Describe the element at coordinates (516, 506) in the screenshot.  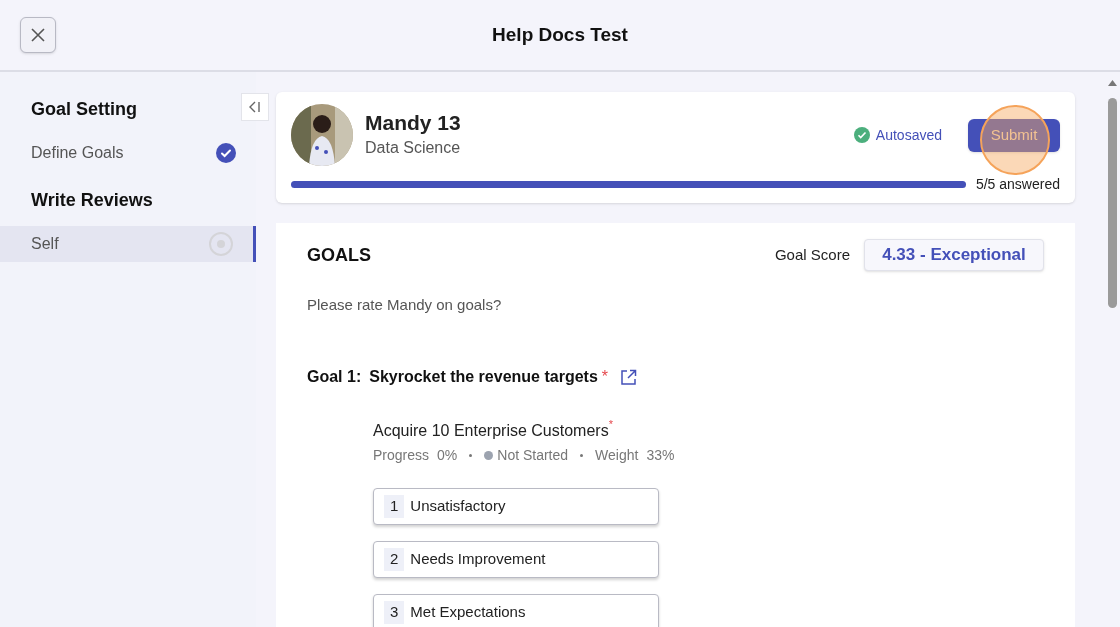
I see `rating-option: 1 Unsatisfactory` at that location.